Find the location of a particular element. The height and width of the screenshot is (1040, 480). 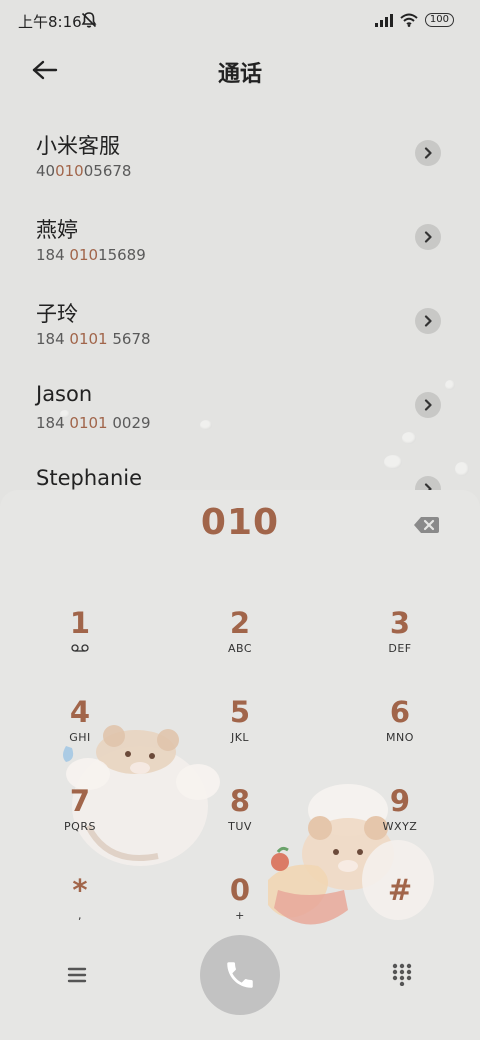

wifi-icon is located at coordinates (409, 20).